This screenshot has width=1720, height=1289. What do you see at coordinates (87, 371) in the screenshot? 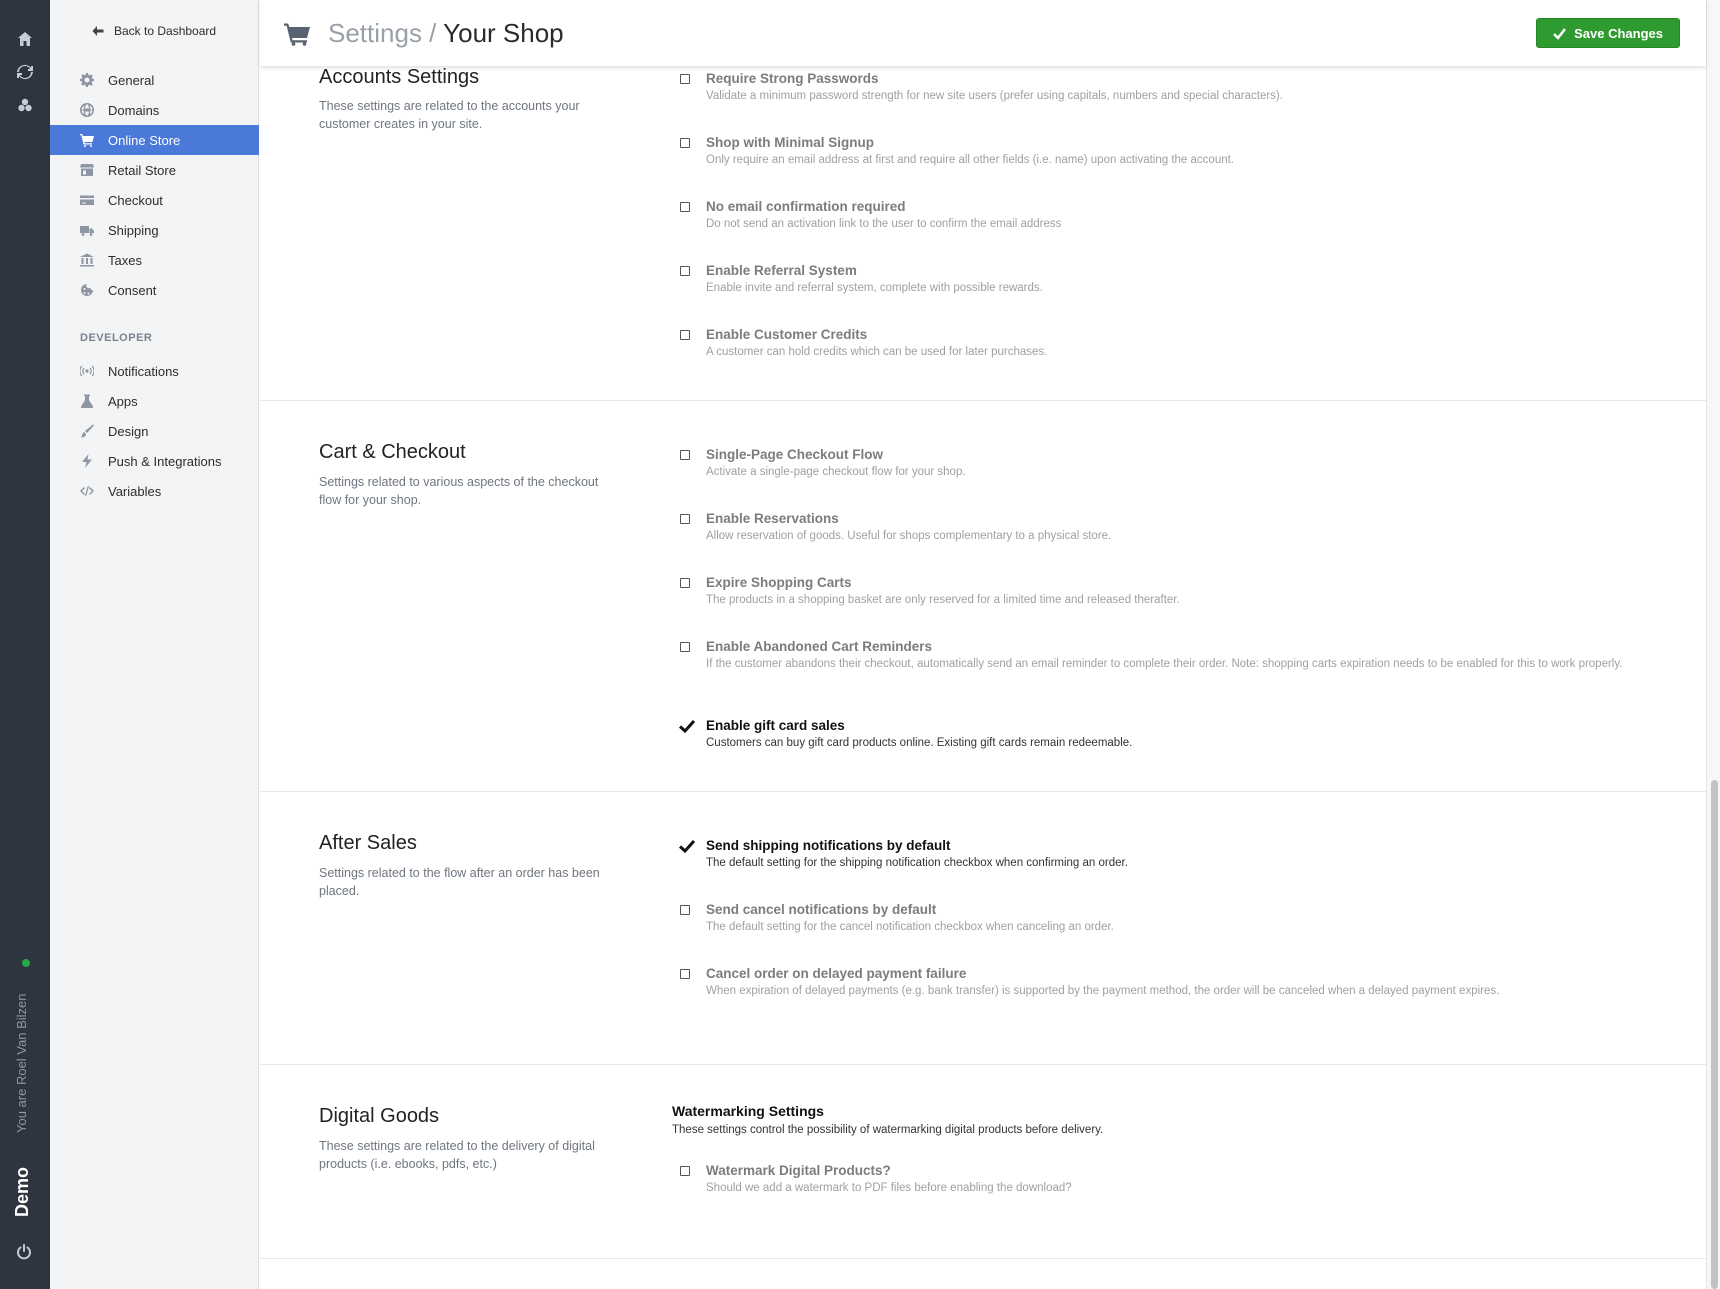
I see `broadcast-icon` at bounding box center [87, 371].